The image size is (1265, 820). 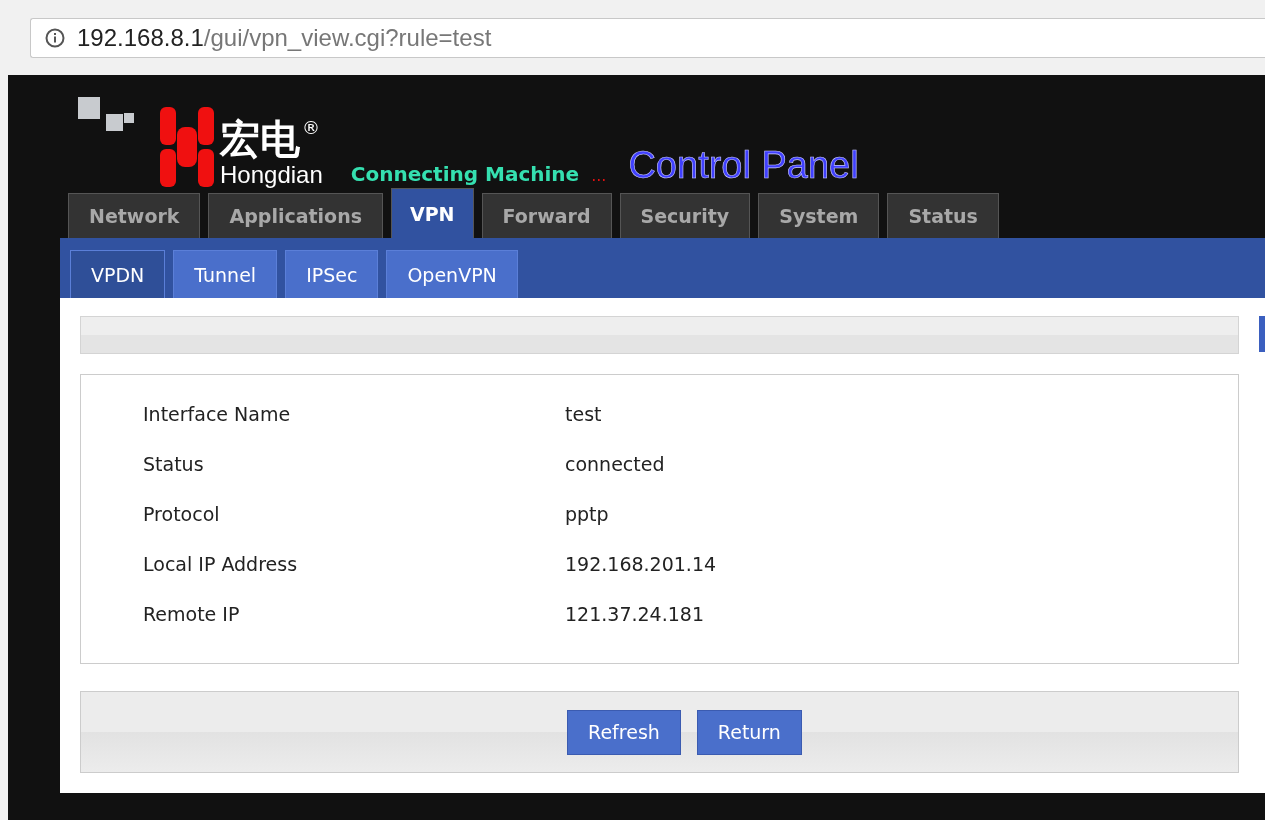 I want to click on field-value: 192.168.201.14, so click(x=641, y=564).